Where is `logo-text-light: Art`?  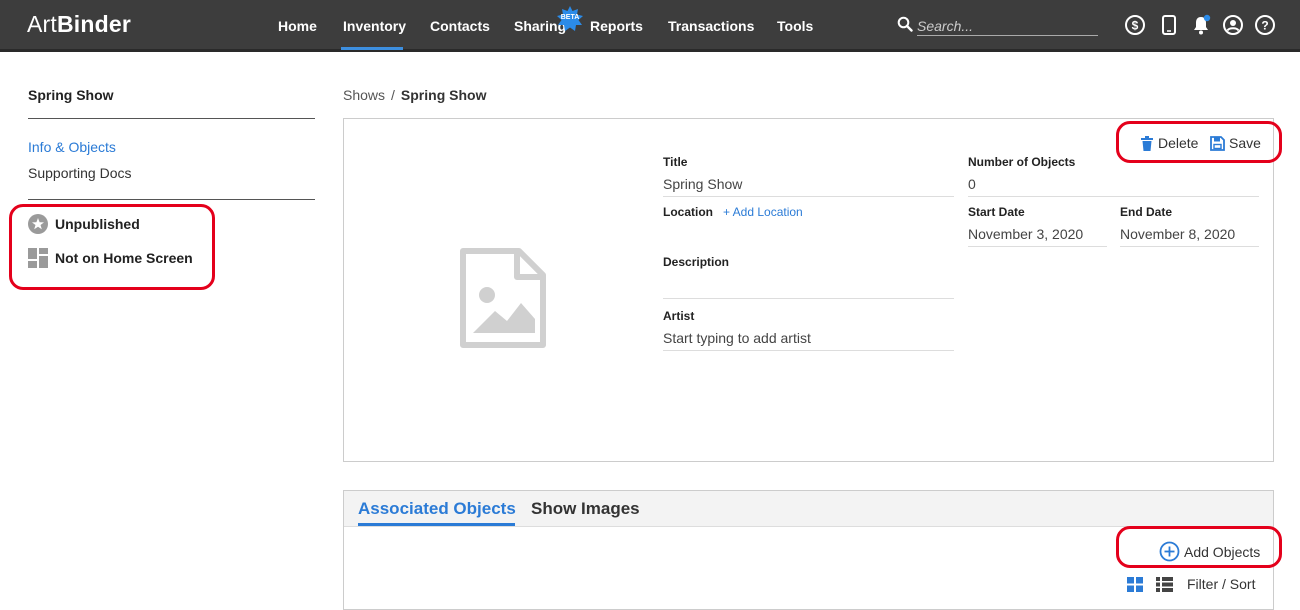
logo-text-light: Art is located at coordinates (42, 24).